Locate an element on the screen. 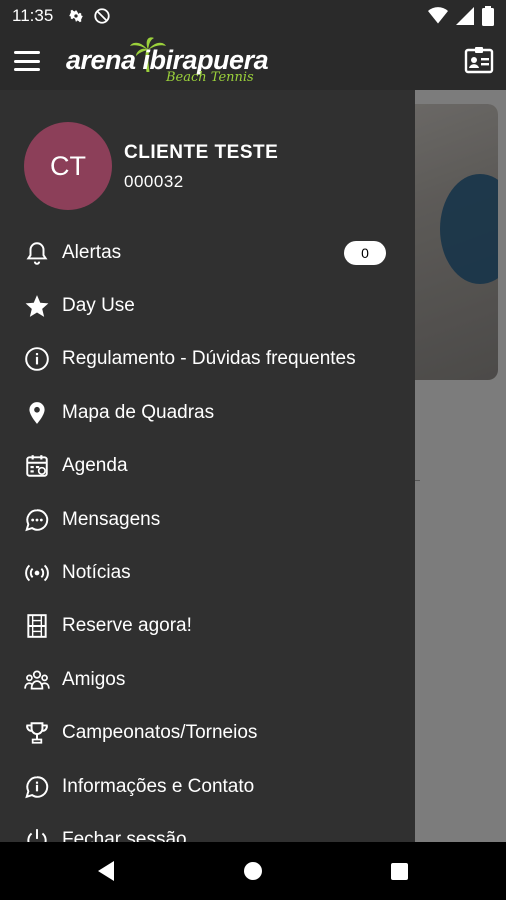 Image resolution: width=506 pixels, height=900 pixels. menu-item-mapa-de-quadras: Mapa de Quadras is located at coordinates (207, 412).